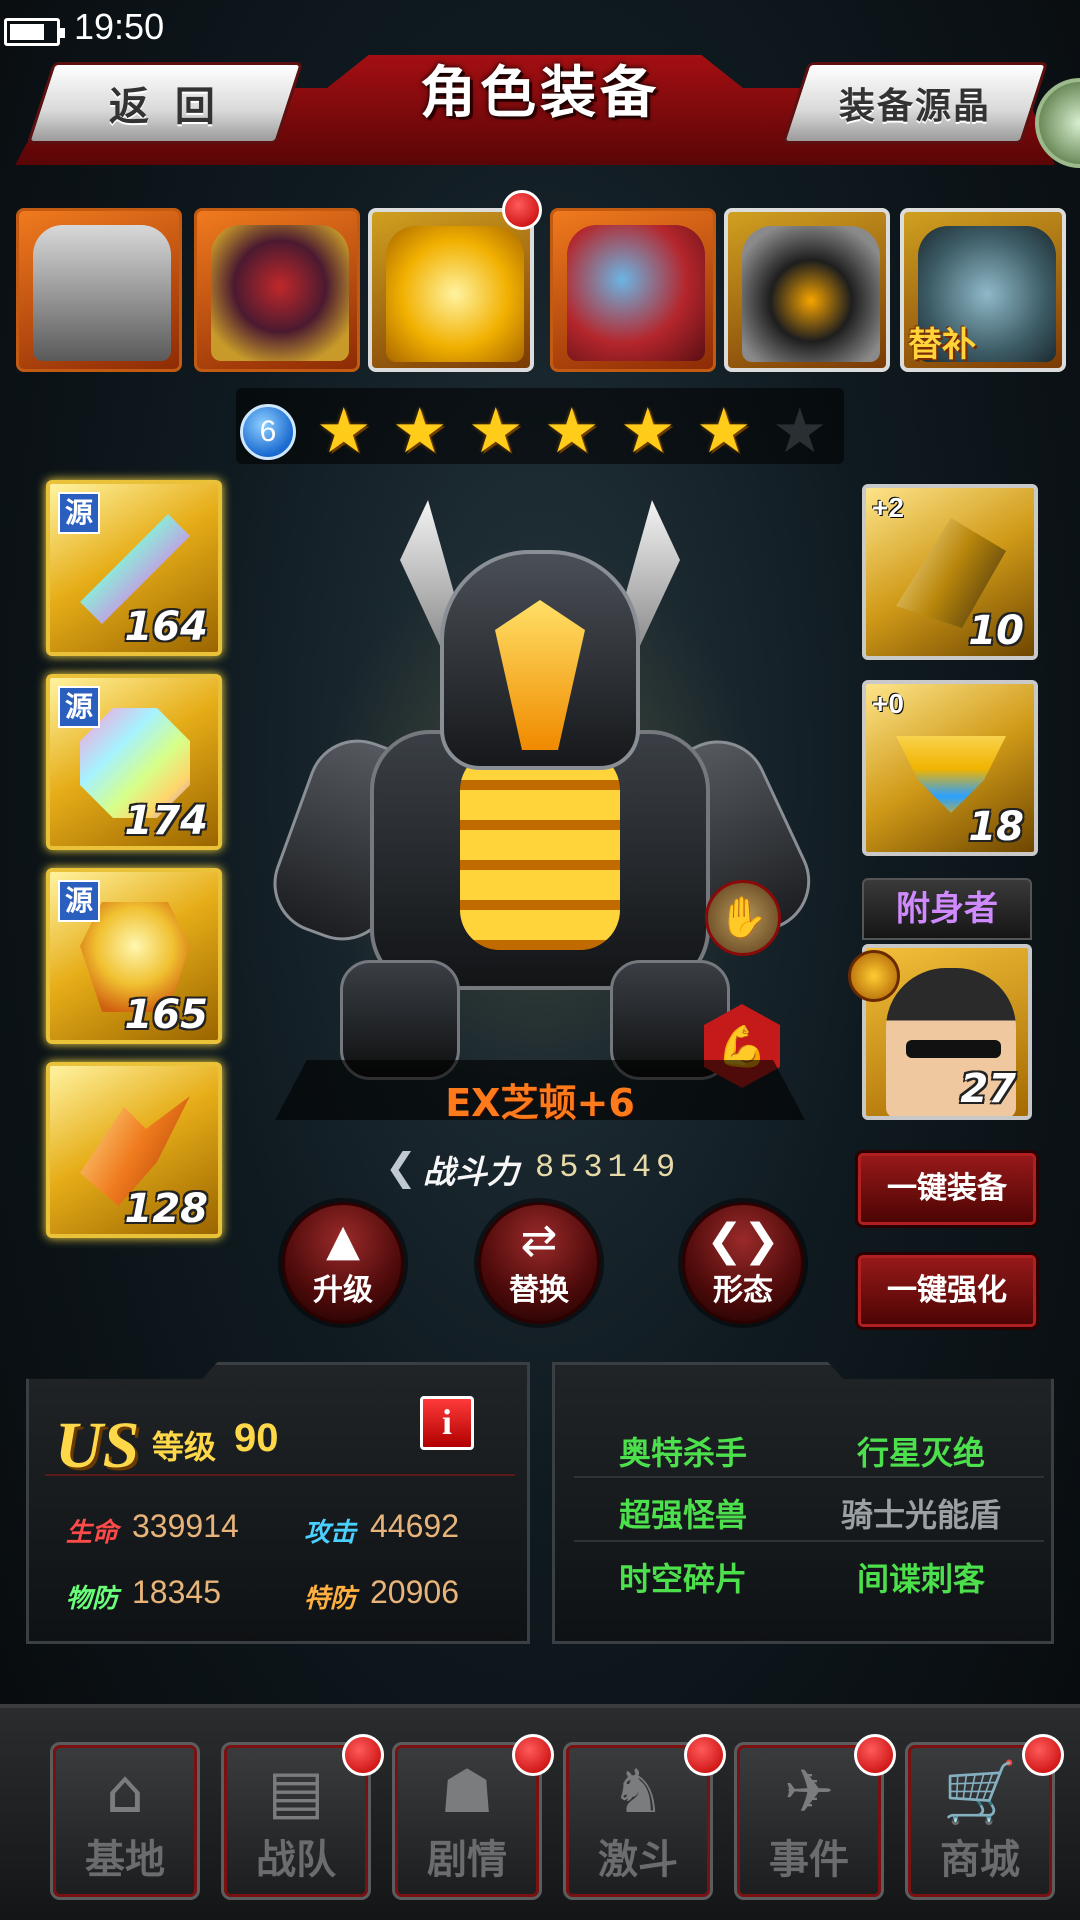 Image resolution: width=1080 pixels, height=1920 pixels. I want to click on nav-label: 战队, so click(296, 1860).